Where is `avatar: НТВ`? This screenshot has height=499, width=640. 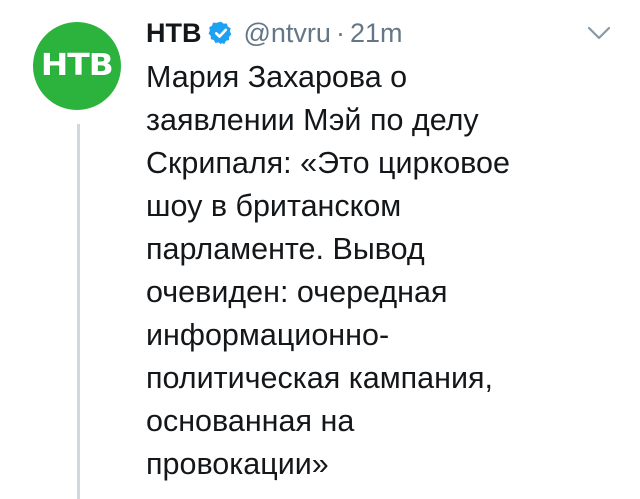
avatar: НТВ is located at coordinates (77, 66).